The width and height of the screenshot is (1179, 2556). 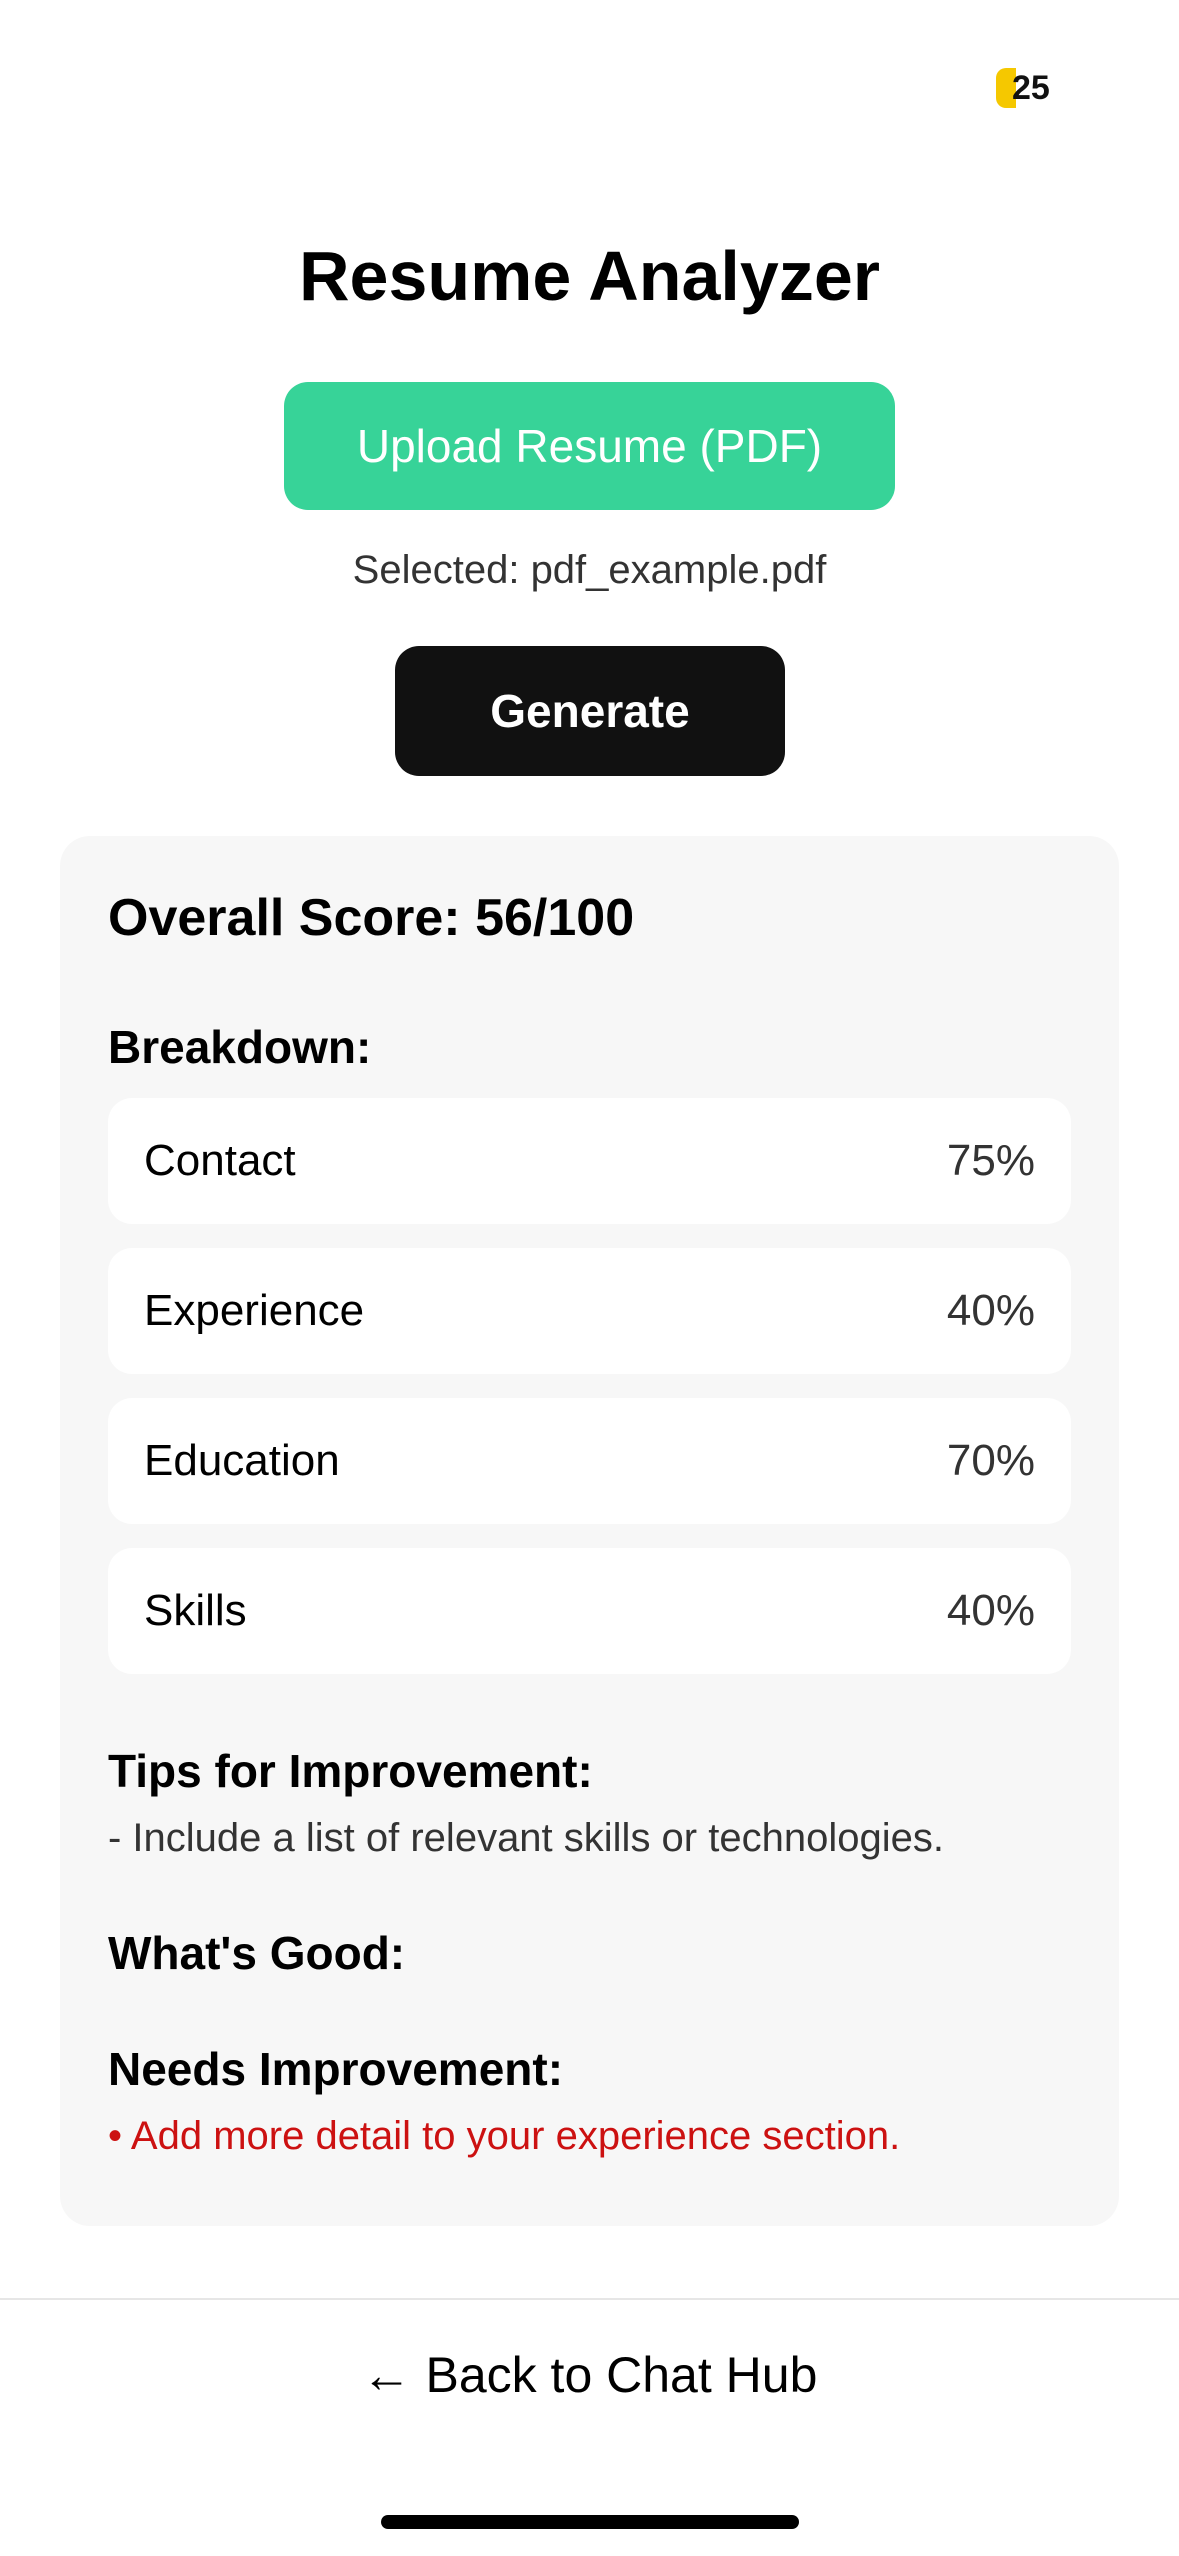 What do you see at coordinates (589, 446) in the screenshot?
I see `upload-resume-button: Upload Resume (PDF)` at bounding box center [589, 446].